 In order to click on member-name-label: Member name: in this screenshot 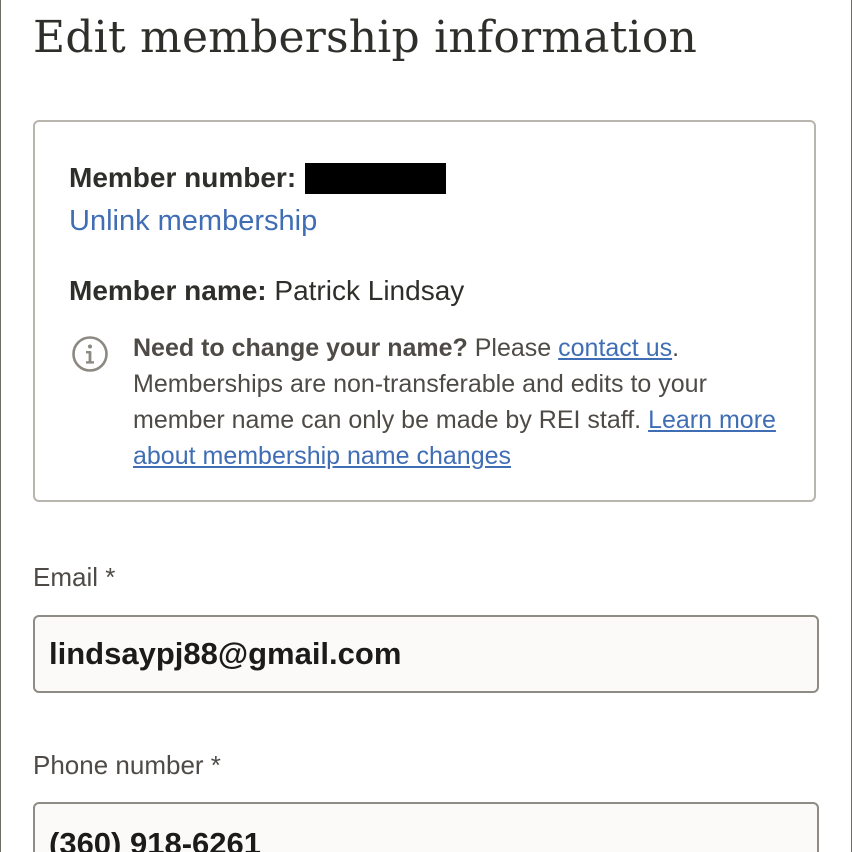, I will do `click(168, 290)`.